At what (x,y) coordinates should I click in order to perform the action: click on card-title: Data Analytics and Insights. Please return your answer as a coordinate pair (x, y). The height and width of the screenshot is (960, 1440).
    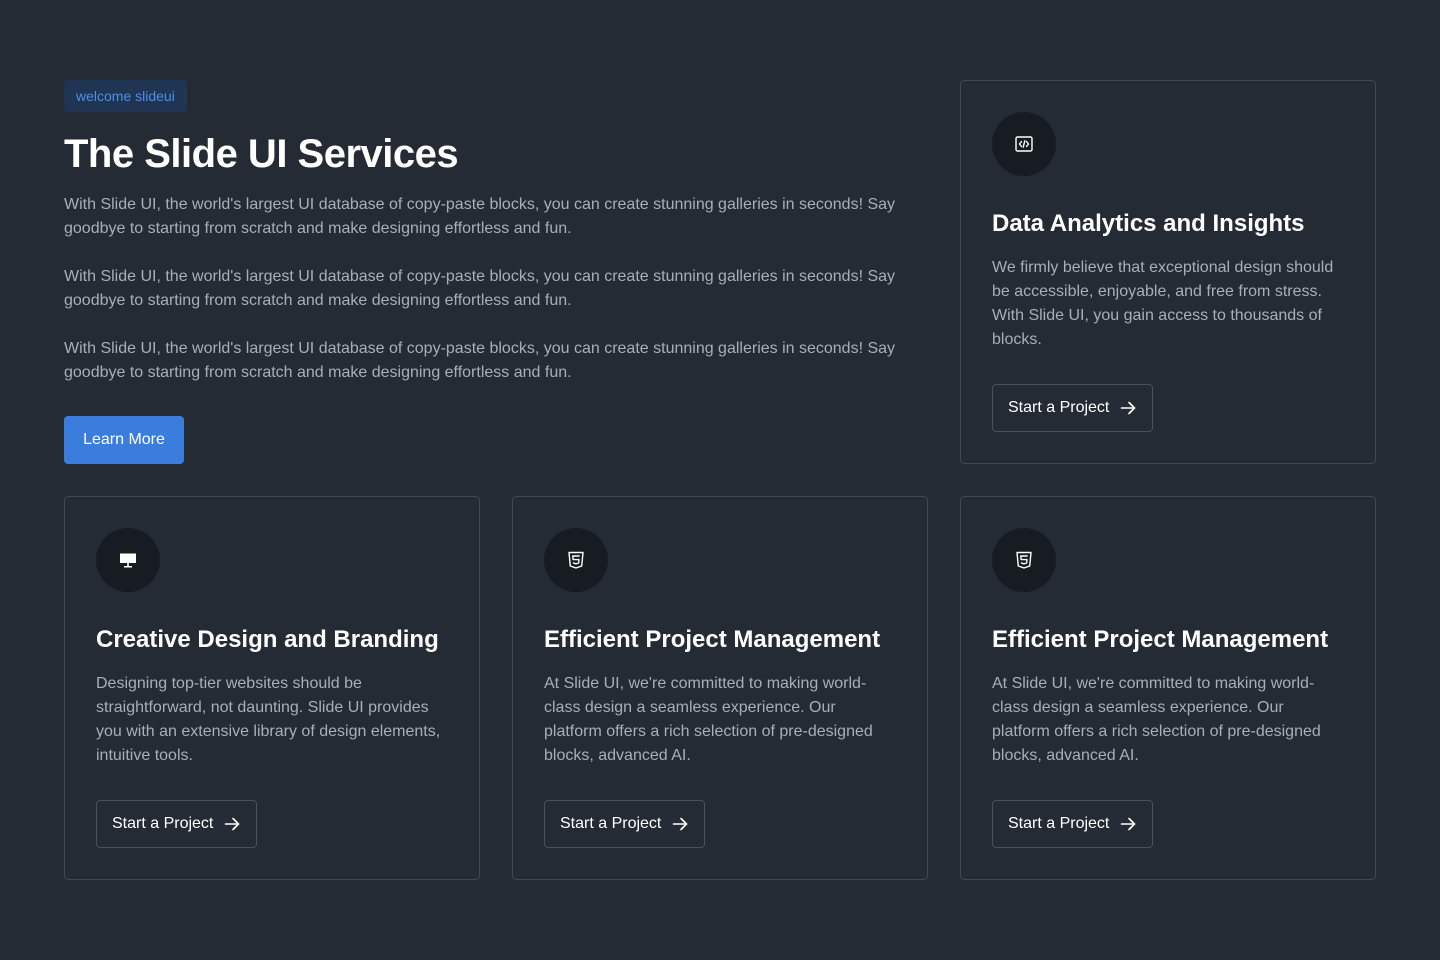
    Looking at the image, I should click on (1148, 223).